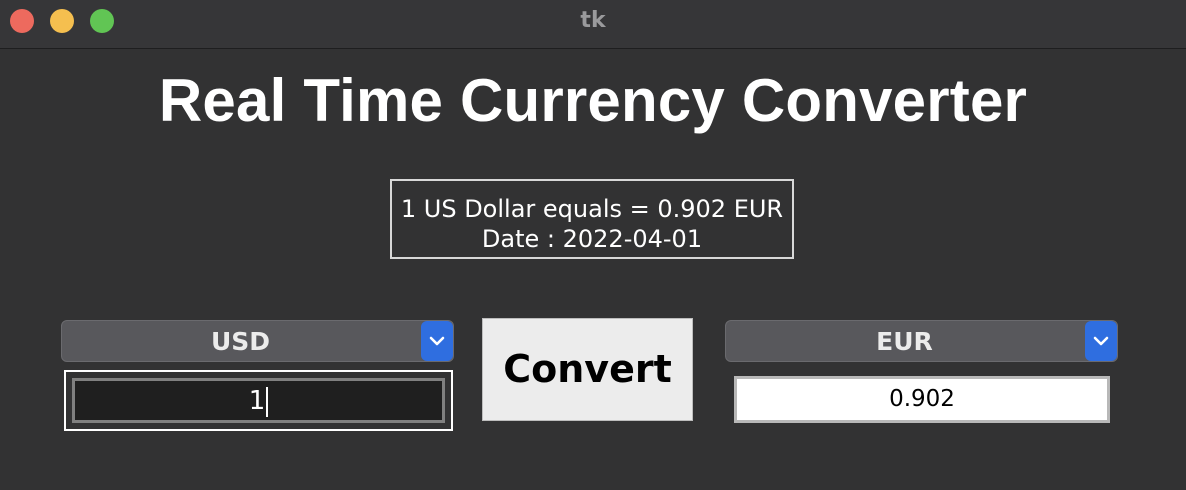  I want to click on from-currency-select: USD, so click(257, 341).